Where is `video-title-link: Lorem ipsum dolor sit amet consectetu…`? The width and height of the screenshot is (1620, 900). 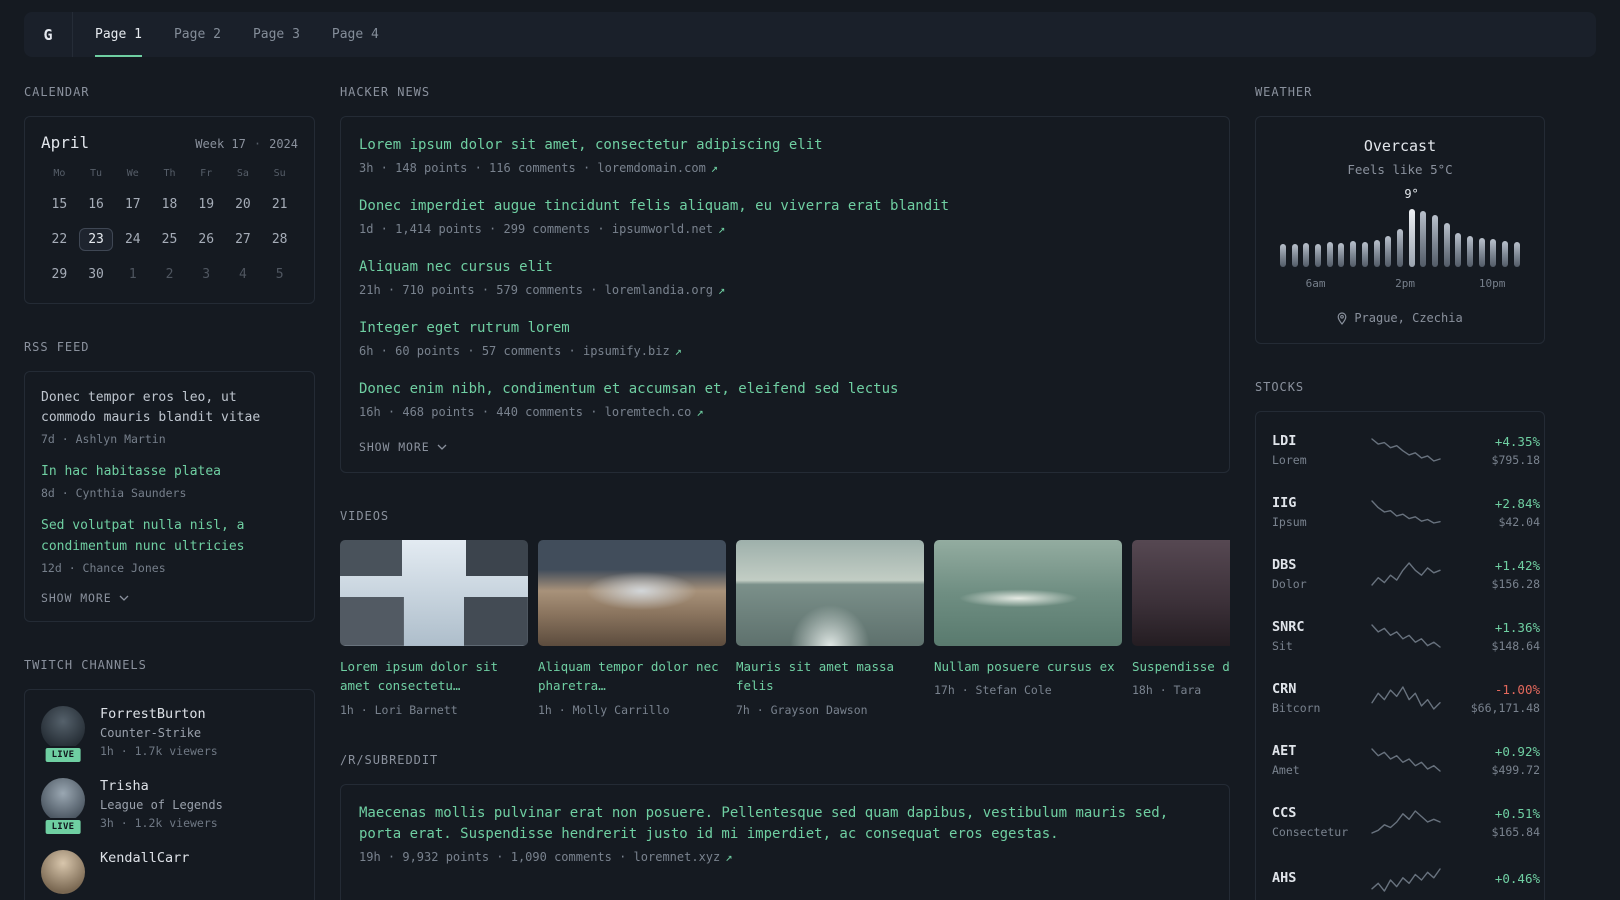 video-title-link: Lorem ipsum dolor sit amet consectetu… is located at coordinates (434, 676).